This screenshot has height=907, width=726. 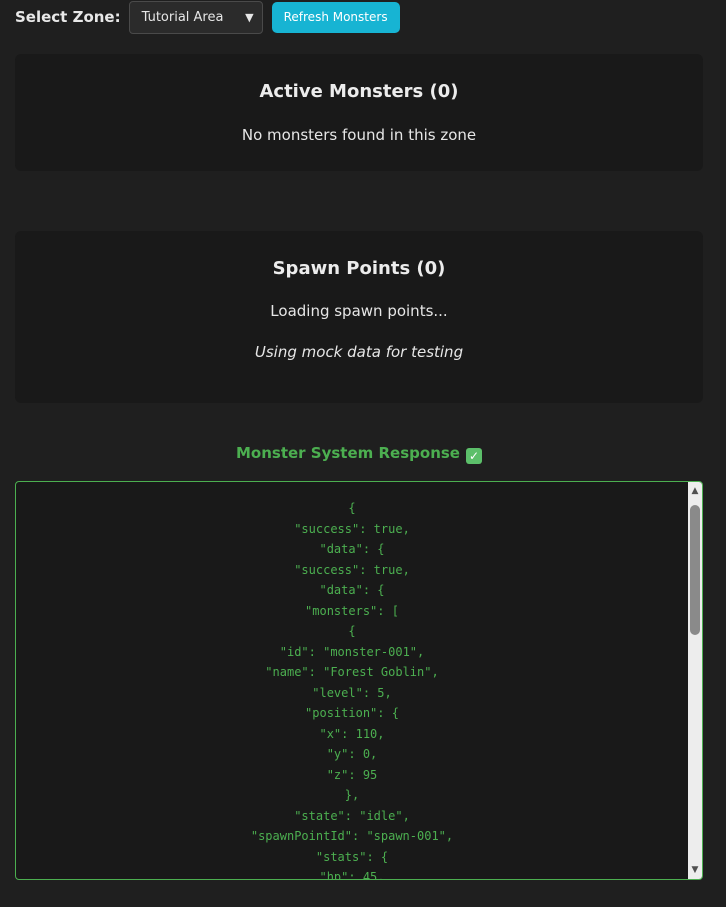 I want to click on scroll-up-arrow-icon: ▲, so click(x=695, y=491).